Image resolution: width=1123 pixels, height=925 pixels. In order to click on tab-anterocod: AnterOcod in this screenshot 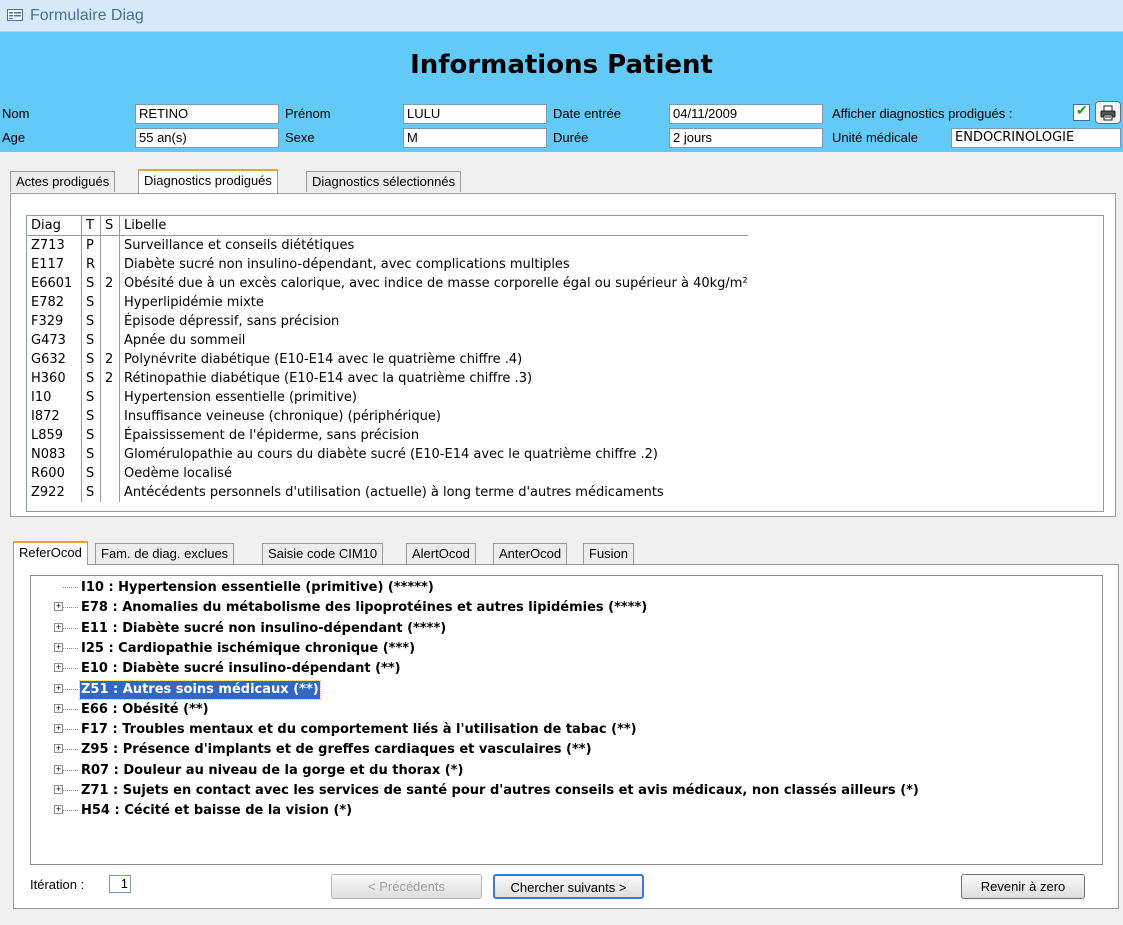, I will do `click(530, 553)`.